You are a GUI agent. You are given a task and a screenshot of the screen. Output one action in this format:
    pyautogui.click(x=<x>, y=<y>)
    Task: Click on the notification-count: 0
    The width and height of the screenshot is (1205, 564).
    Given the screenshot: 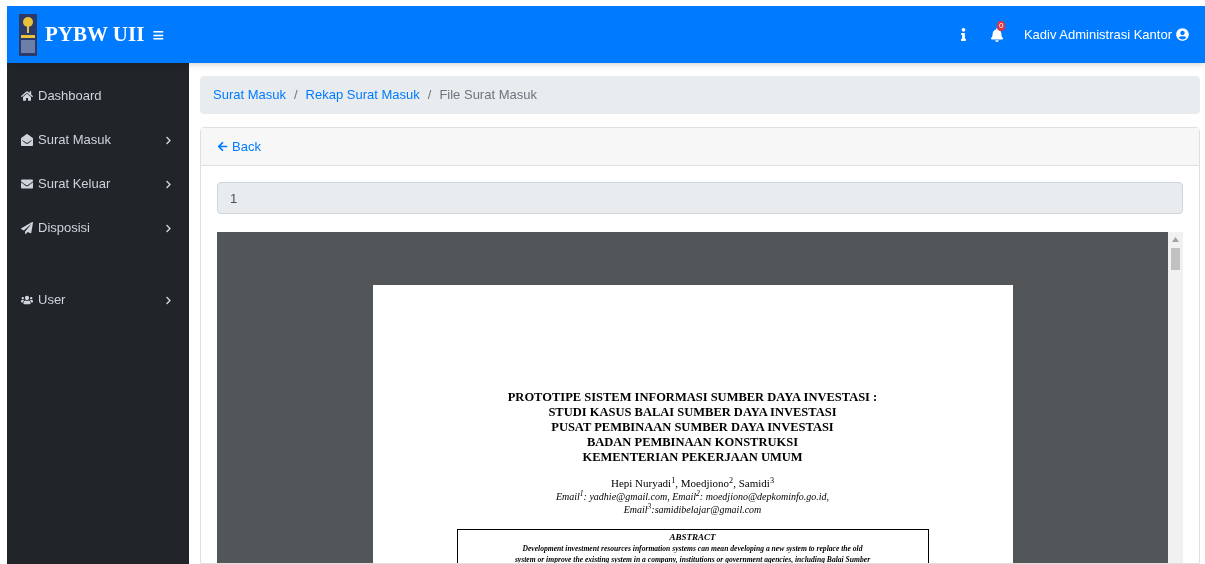 What is the action you would take?
    pyautogui.click(x=1001, y=25)
    